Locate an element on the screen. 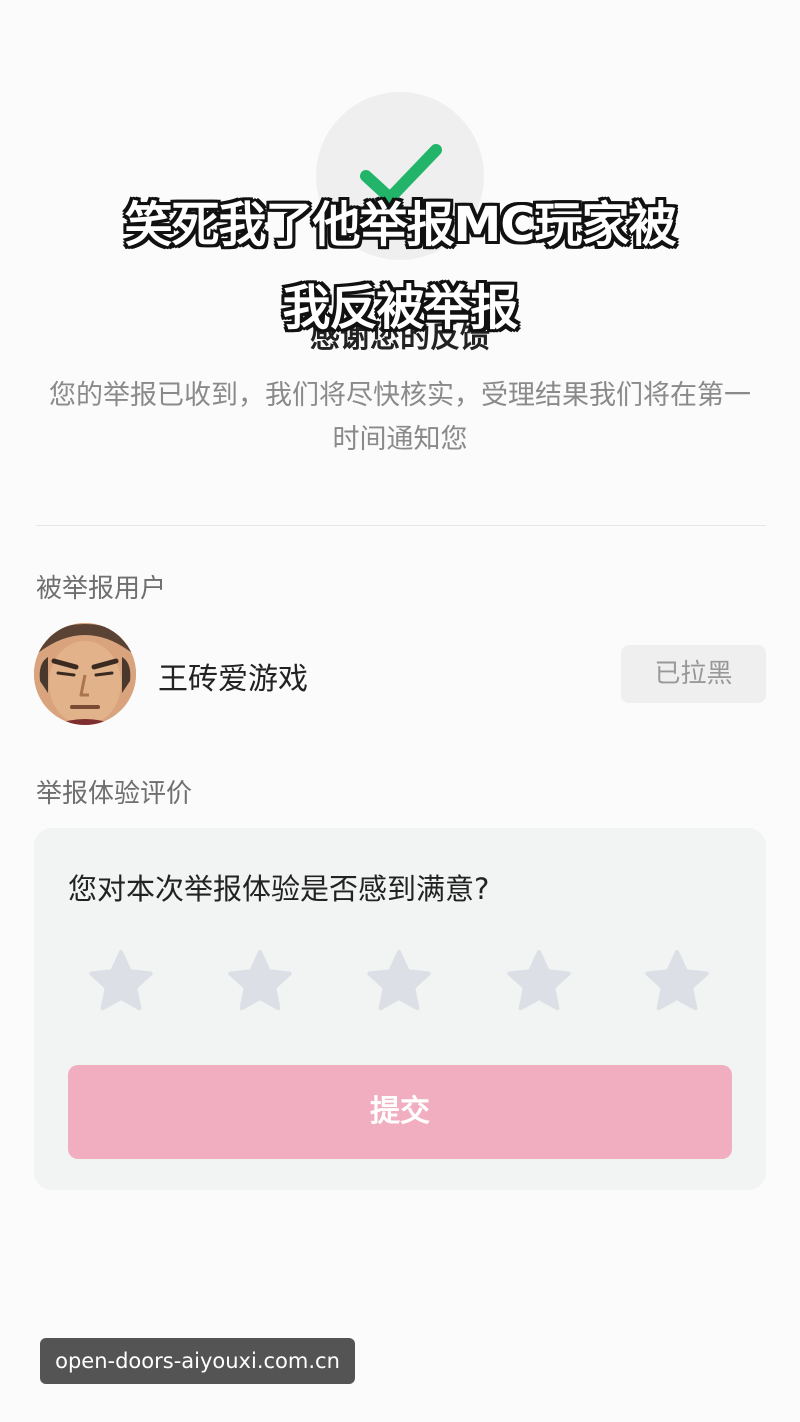 The image size is (800, 1422). avatar-image is located at coordinates (85, 674).